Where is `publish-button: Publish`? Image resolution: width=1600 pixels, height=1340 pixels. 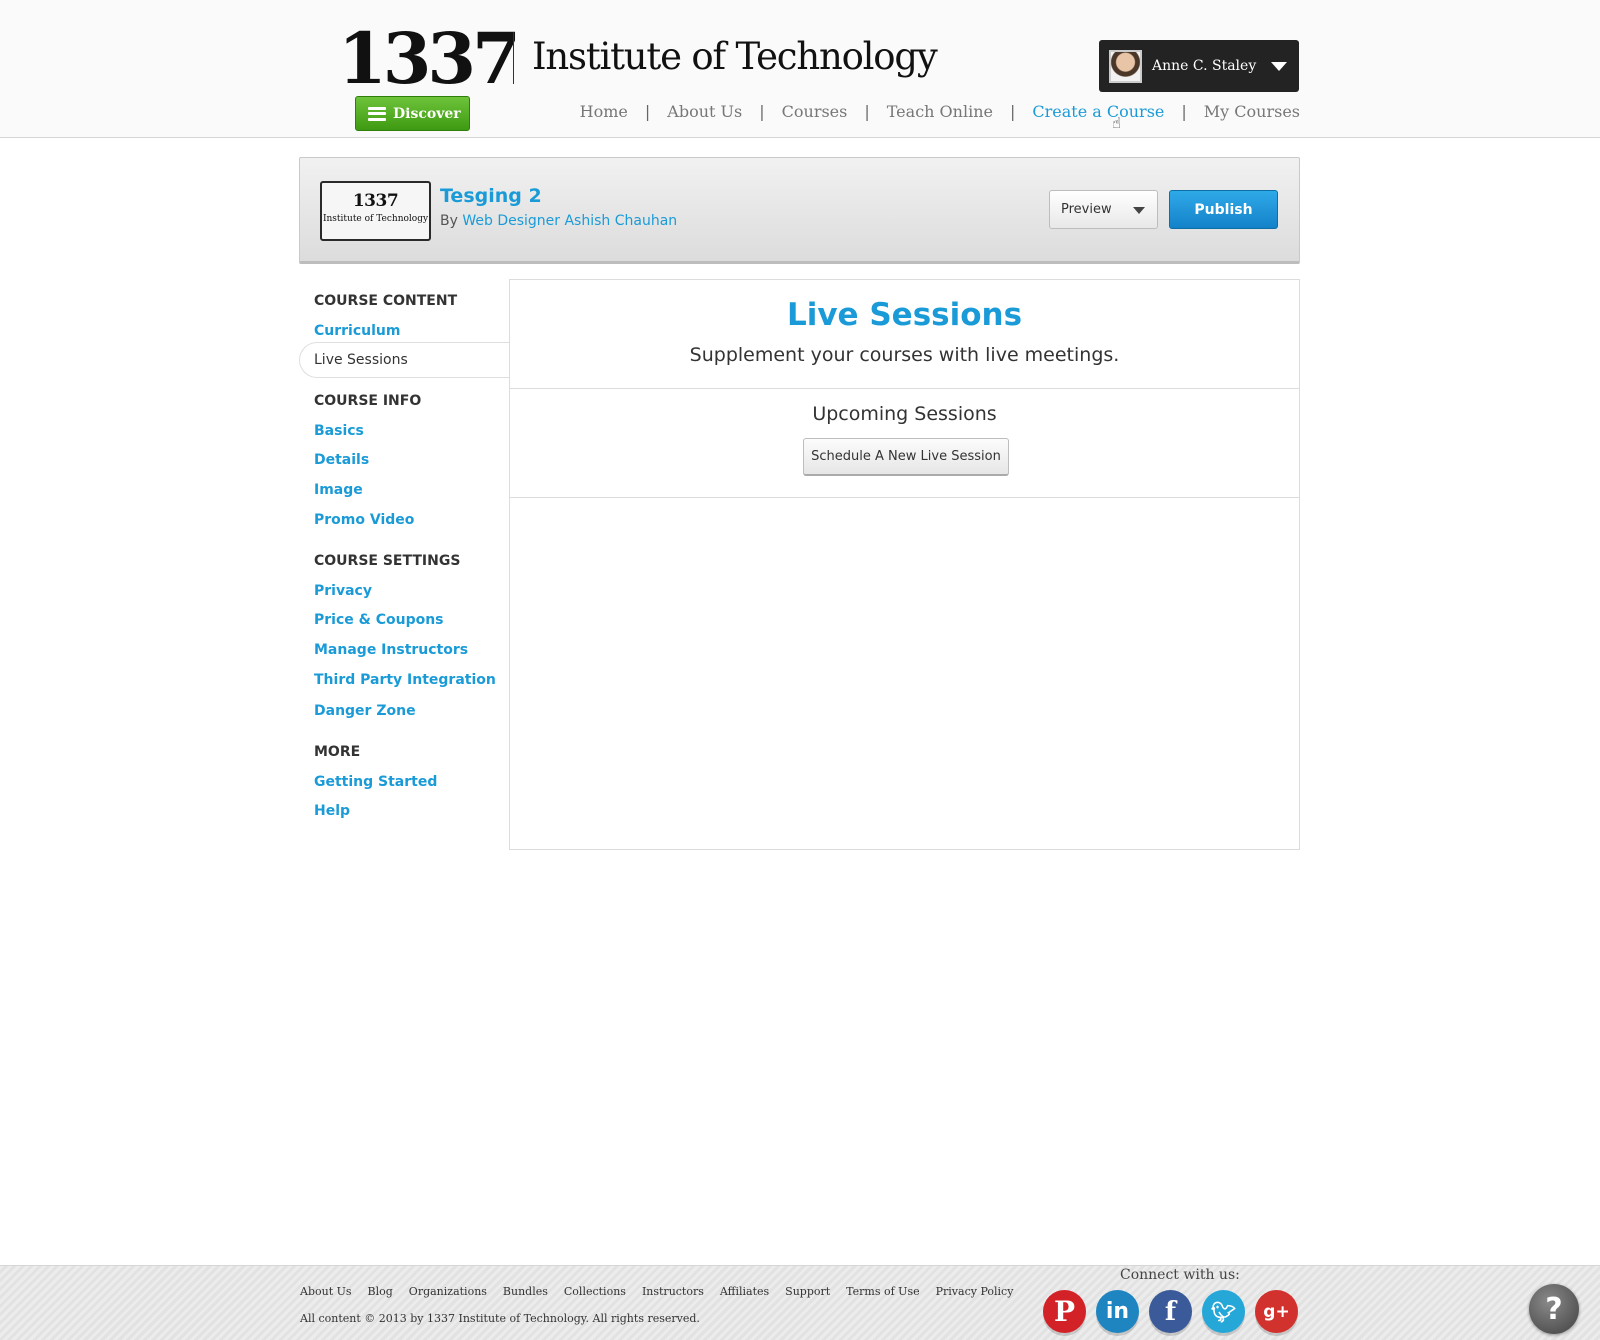
publish-button: Publish is located at coordinates (1223, 209).